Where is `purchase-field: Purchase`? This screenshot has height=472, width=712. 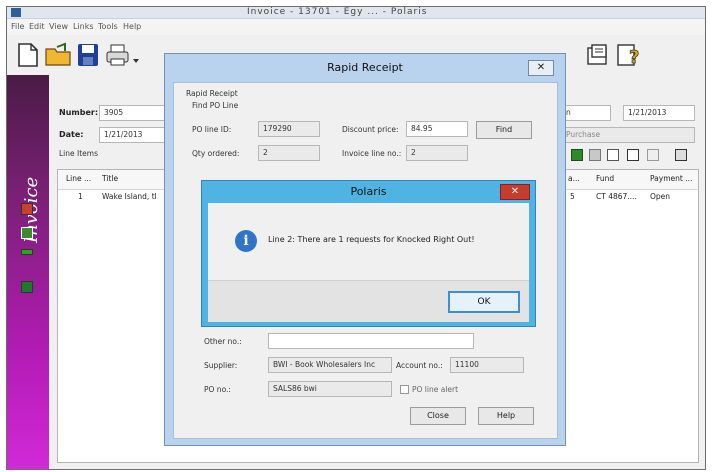 purchase-field: Purchase is located at coordinates (628, 135).